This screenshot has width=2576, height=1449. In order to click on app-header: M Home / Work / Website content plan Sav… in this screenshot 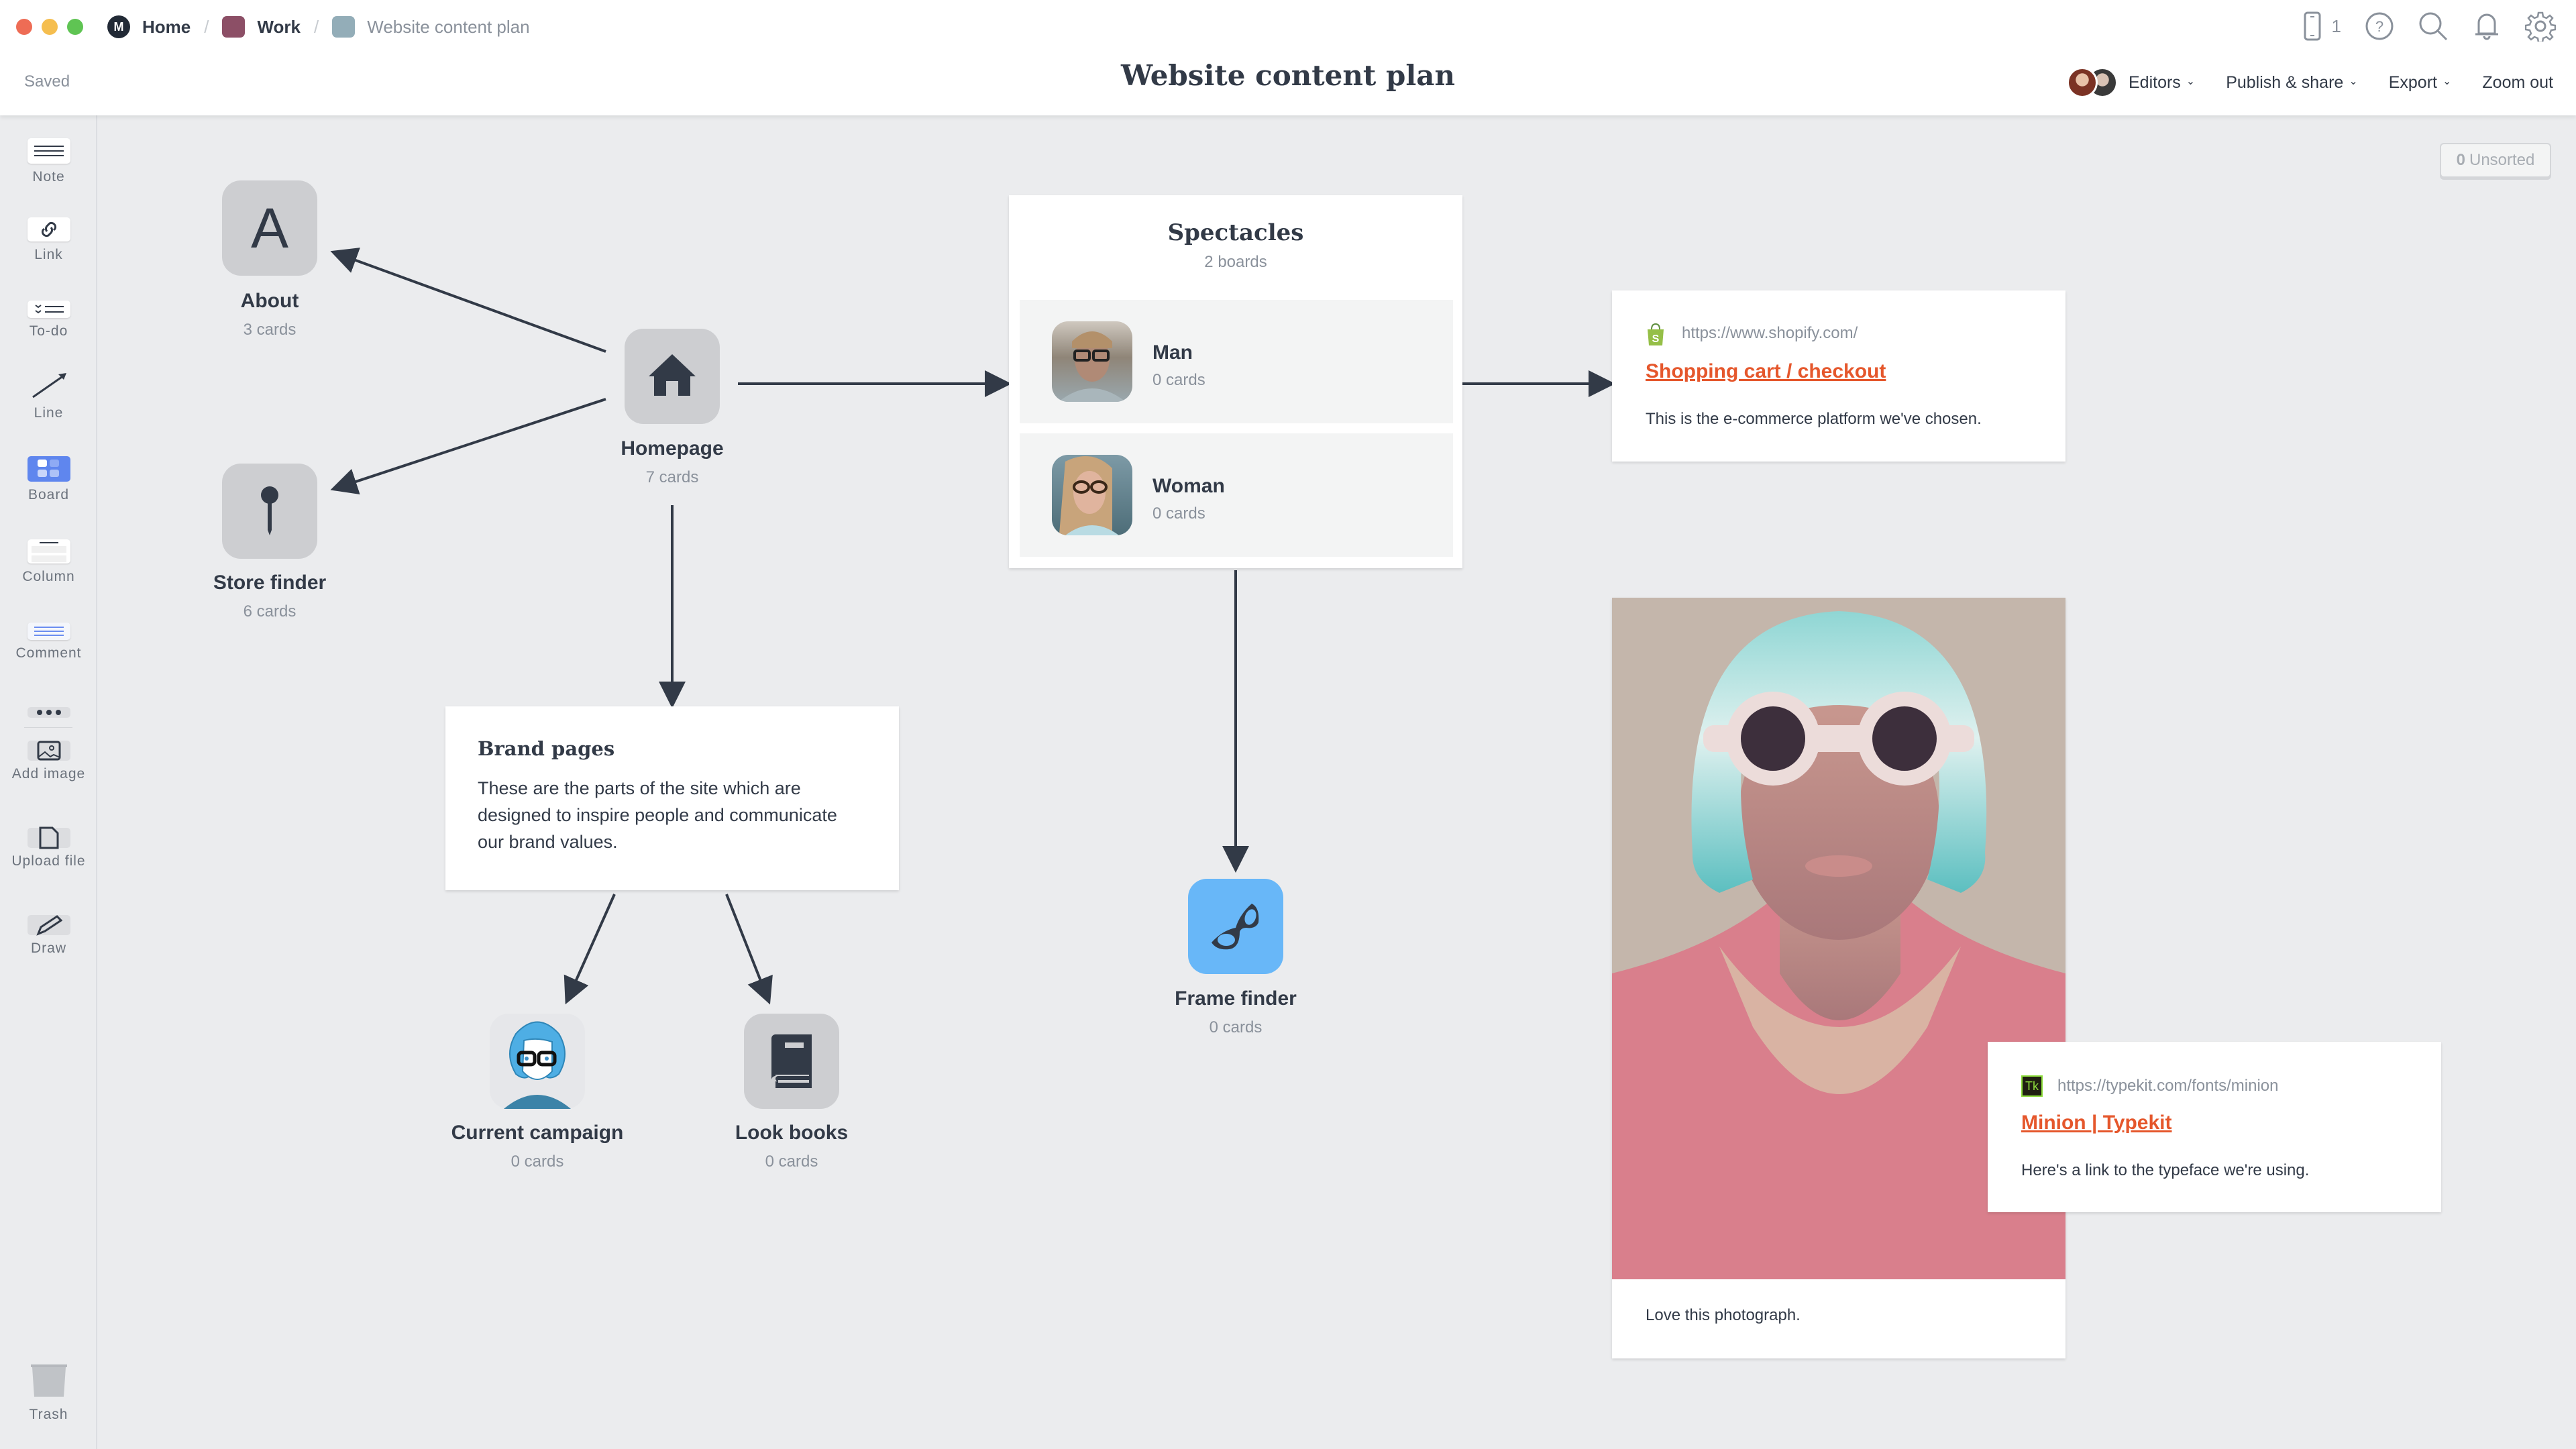, I will do `click(1288, 57)`.